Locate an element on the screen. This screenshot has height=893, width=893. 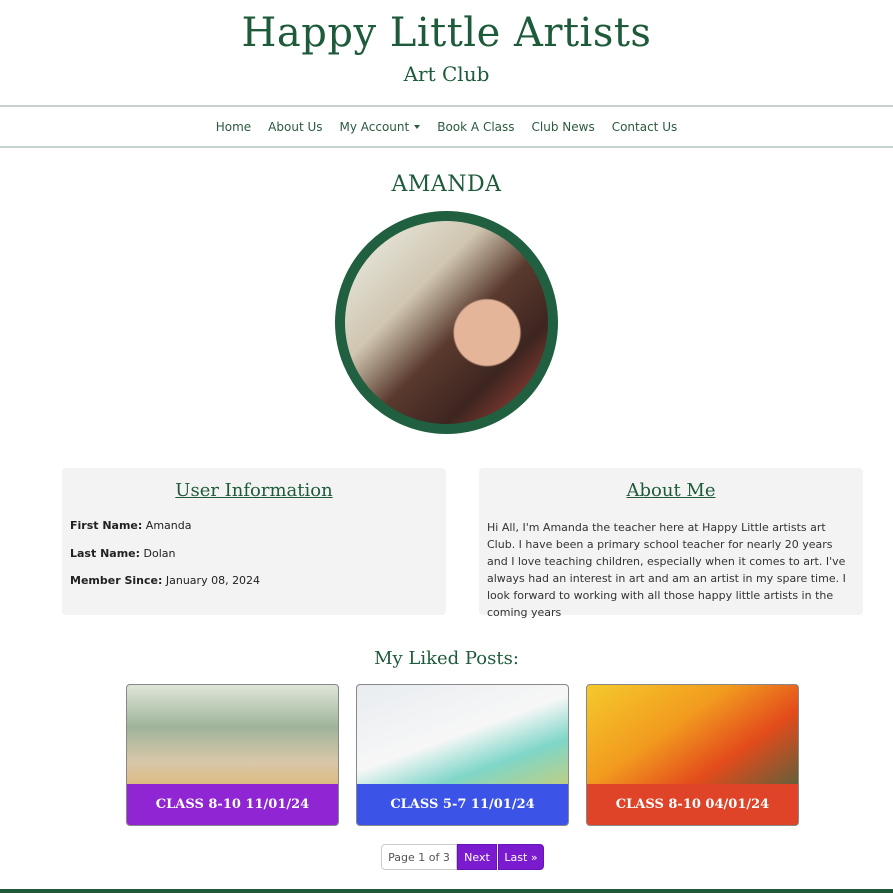
nav-about-us: About Us is located at coordinates (295, 127).